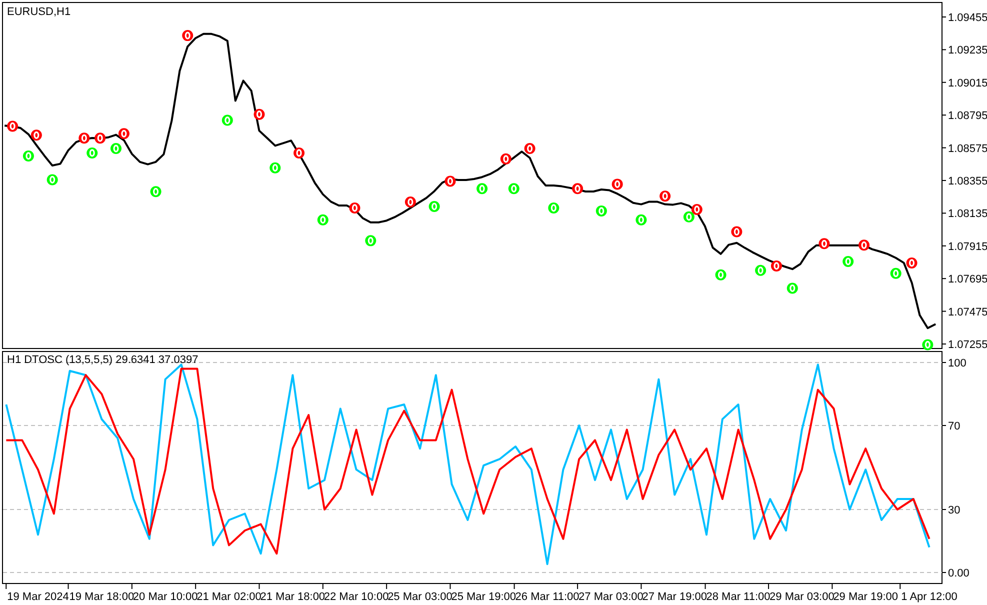 The image size is (987, 605). I want to click on time-label: 27 Mar 19:00, so click(675, 597).